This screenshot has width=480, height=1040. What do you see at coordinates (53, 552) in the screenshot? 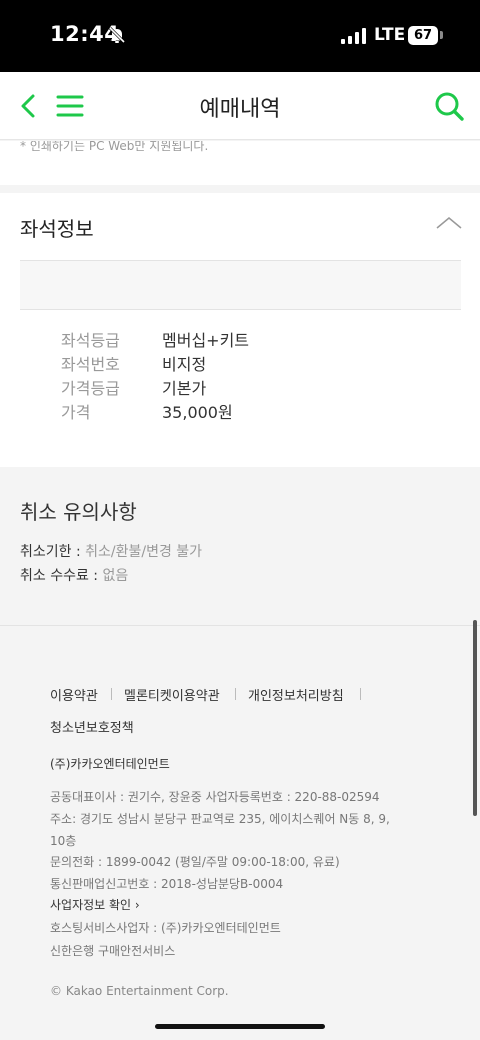
I see `cancel-deadline-label: 취소기한 :` at bounding box center [53, 552].